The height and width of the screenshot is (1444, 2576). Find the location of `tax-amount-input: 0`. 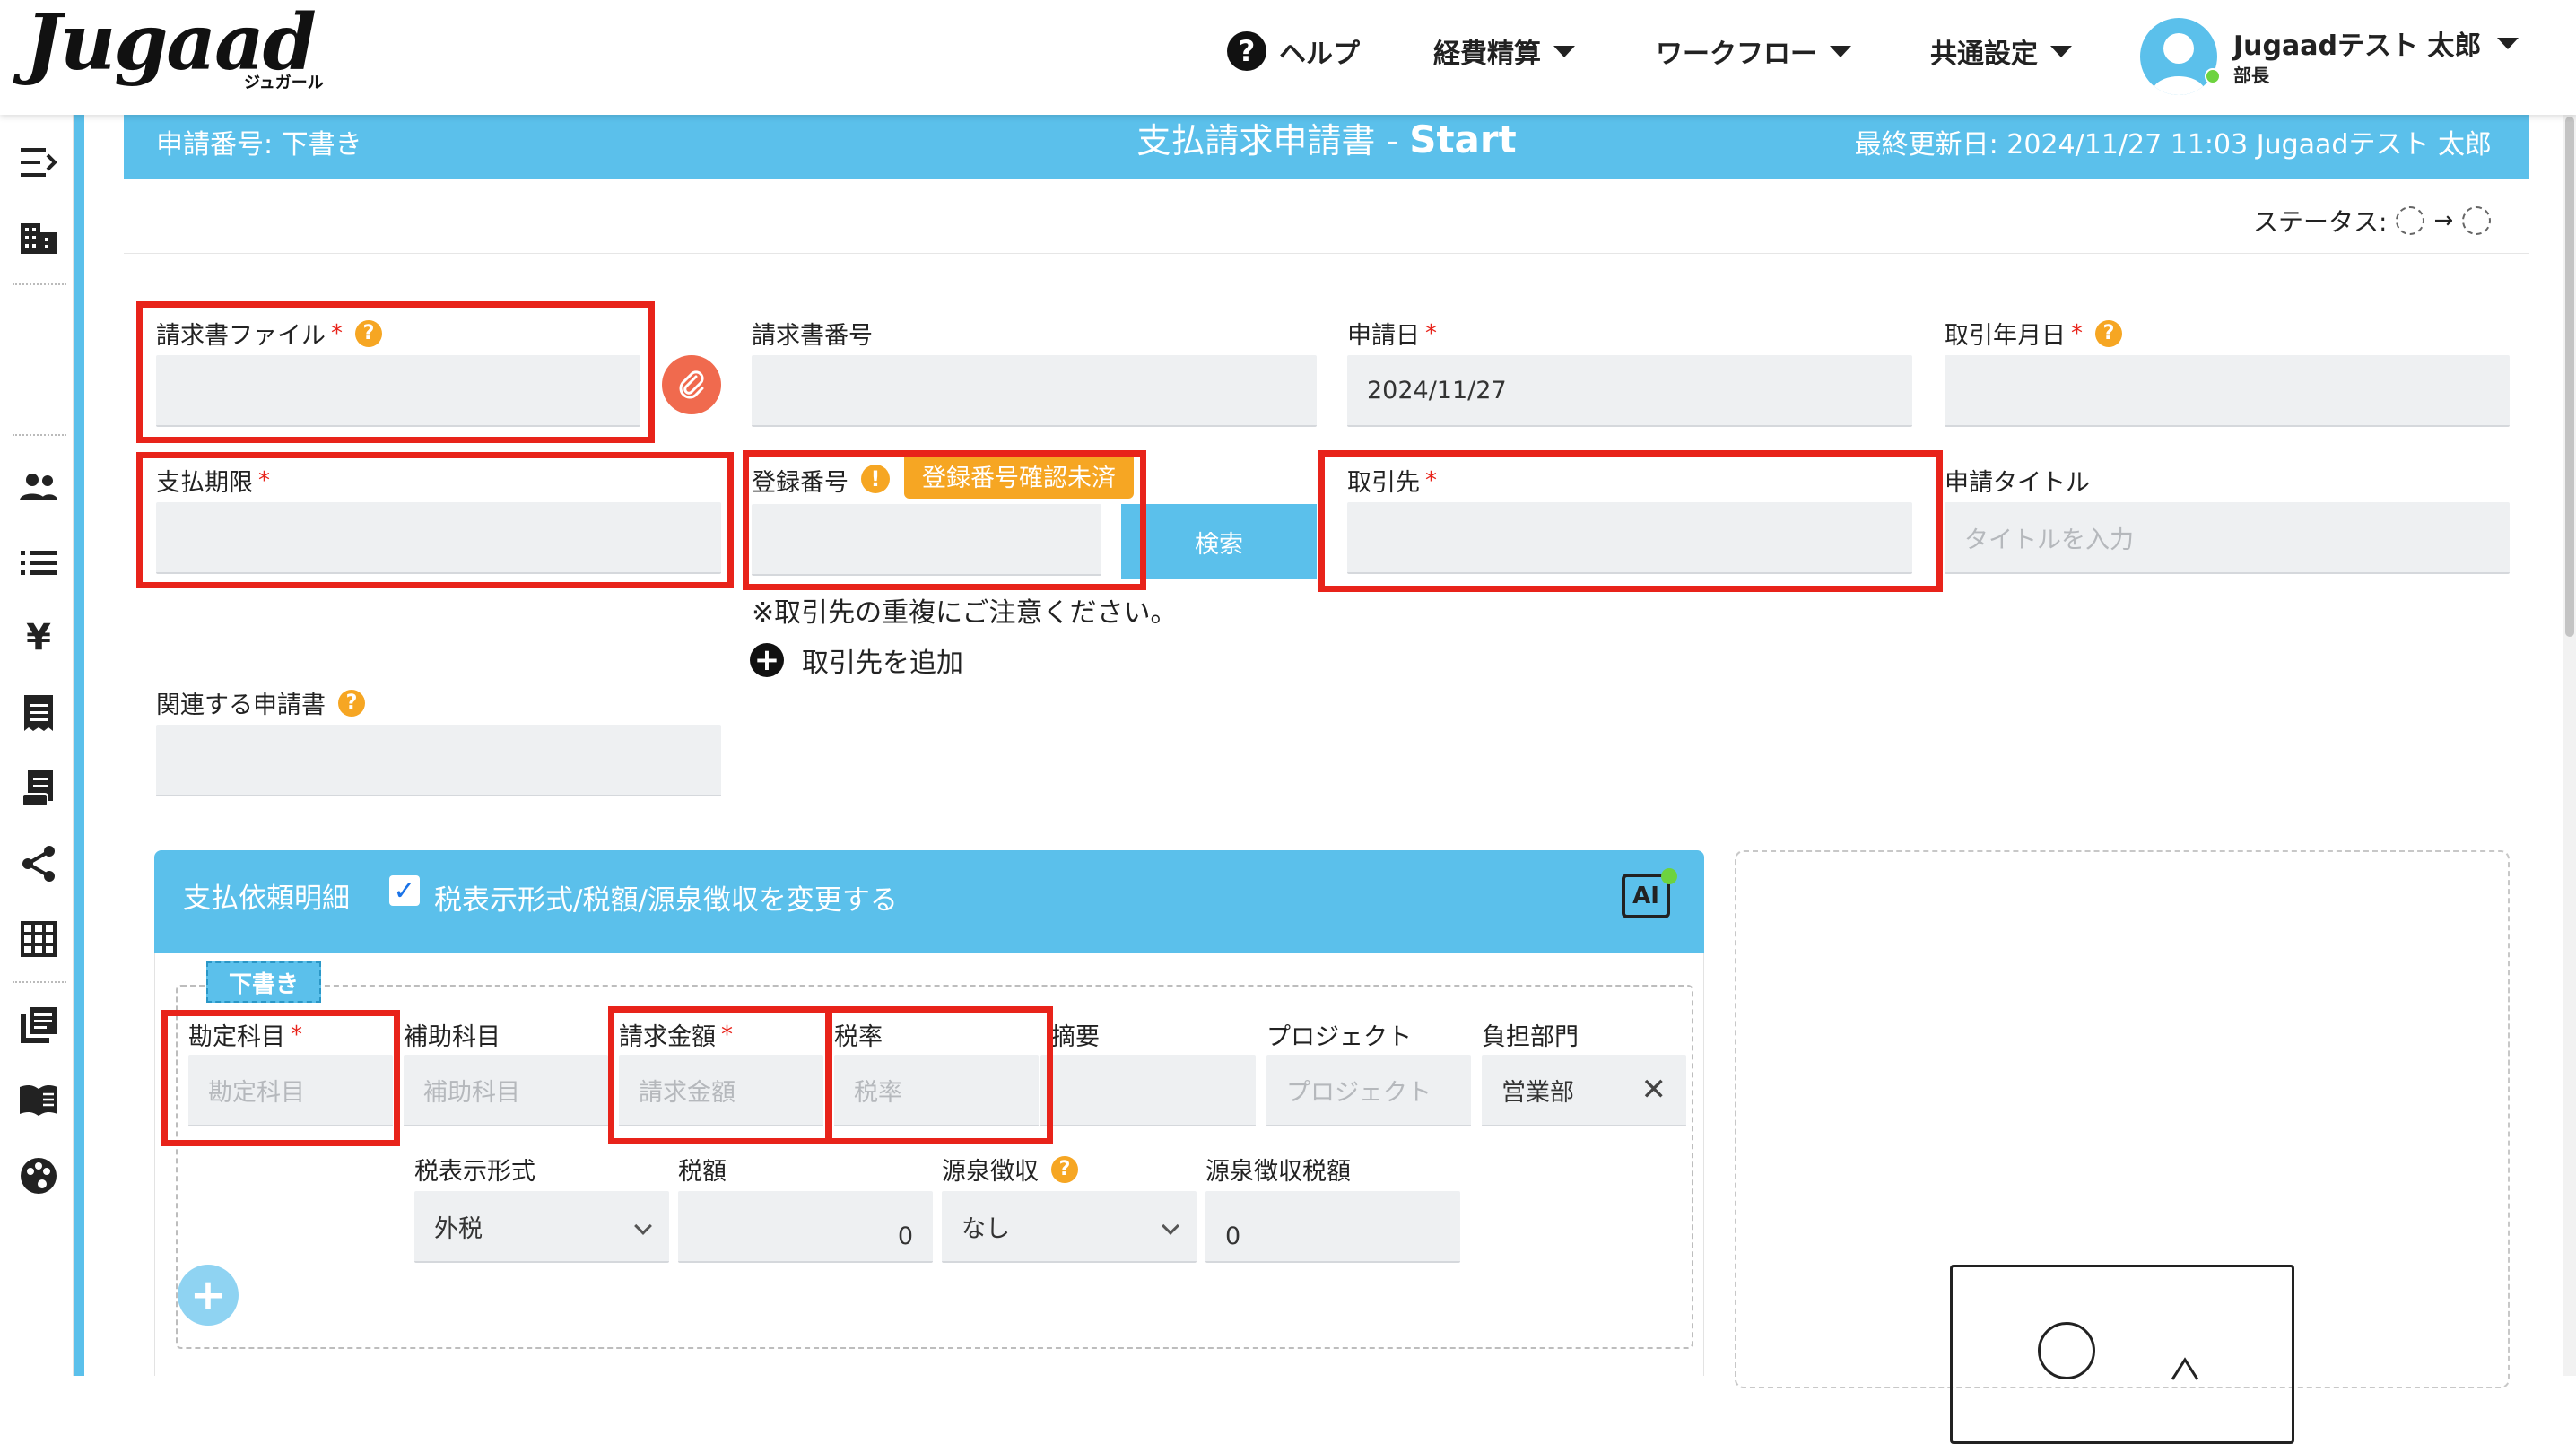

tax-amount-input: 0 is located at coordinates (805, 1227).